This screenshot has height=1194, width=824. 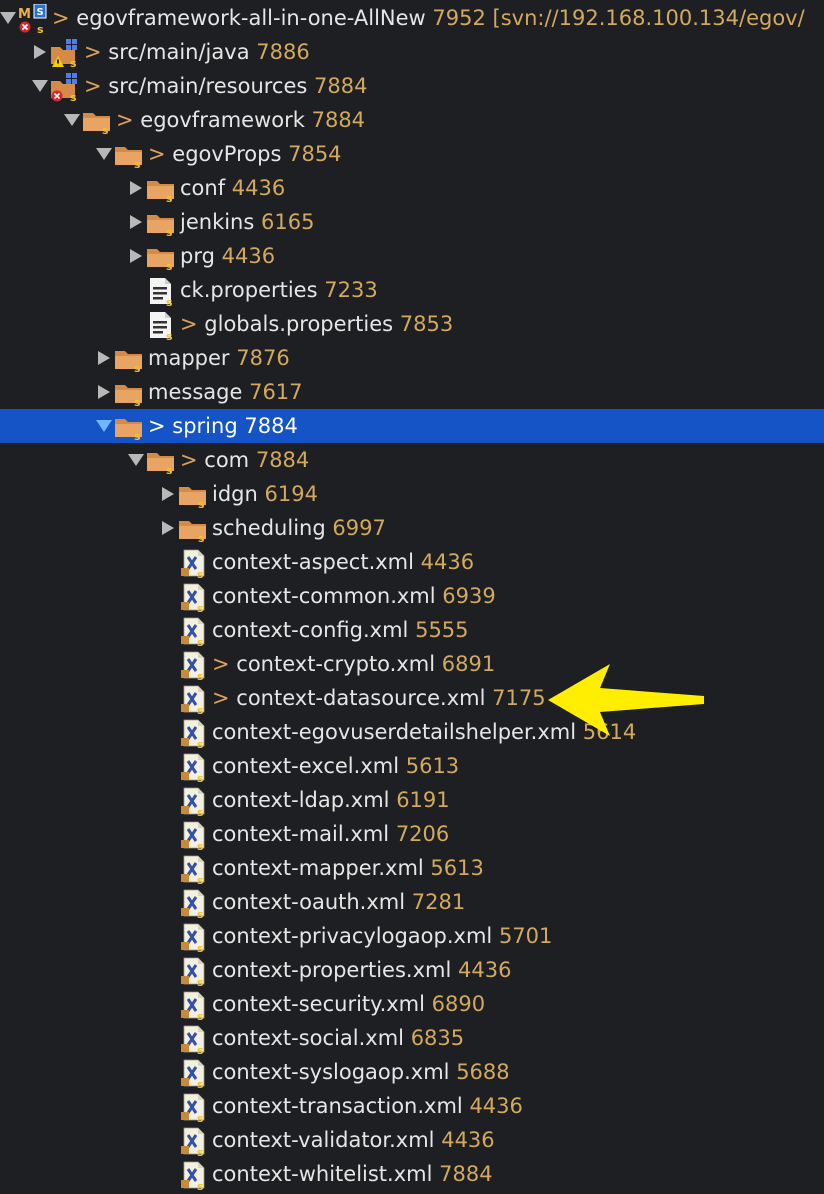 I want to click on tree-item-message: s message 7617, so click(x=412, y=392).